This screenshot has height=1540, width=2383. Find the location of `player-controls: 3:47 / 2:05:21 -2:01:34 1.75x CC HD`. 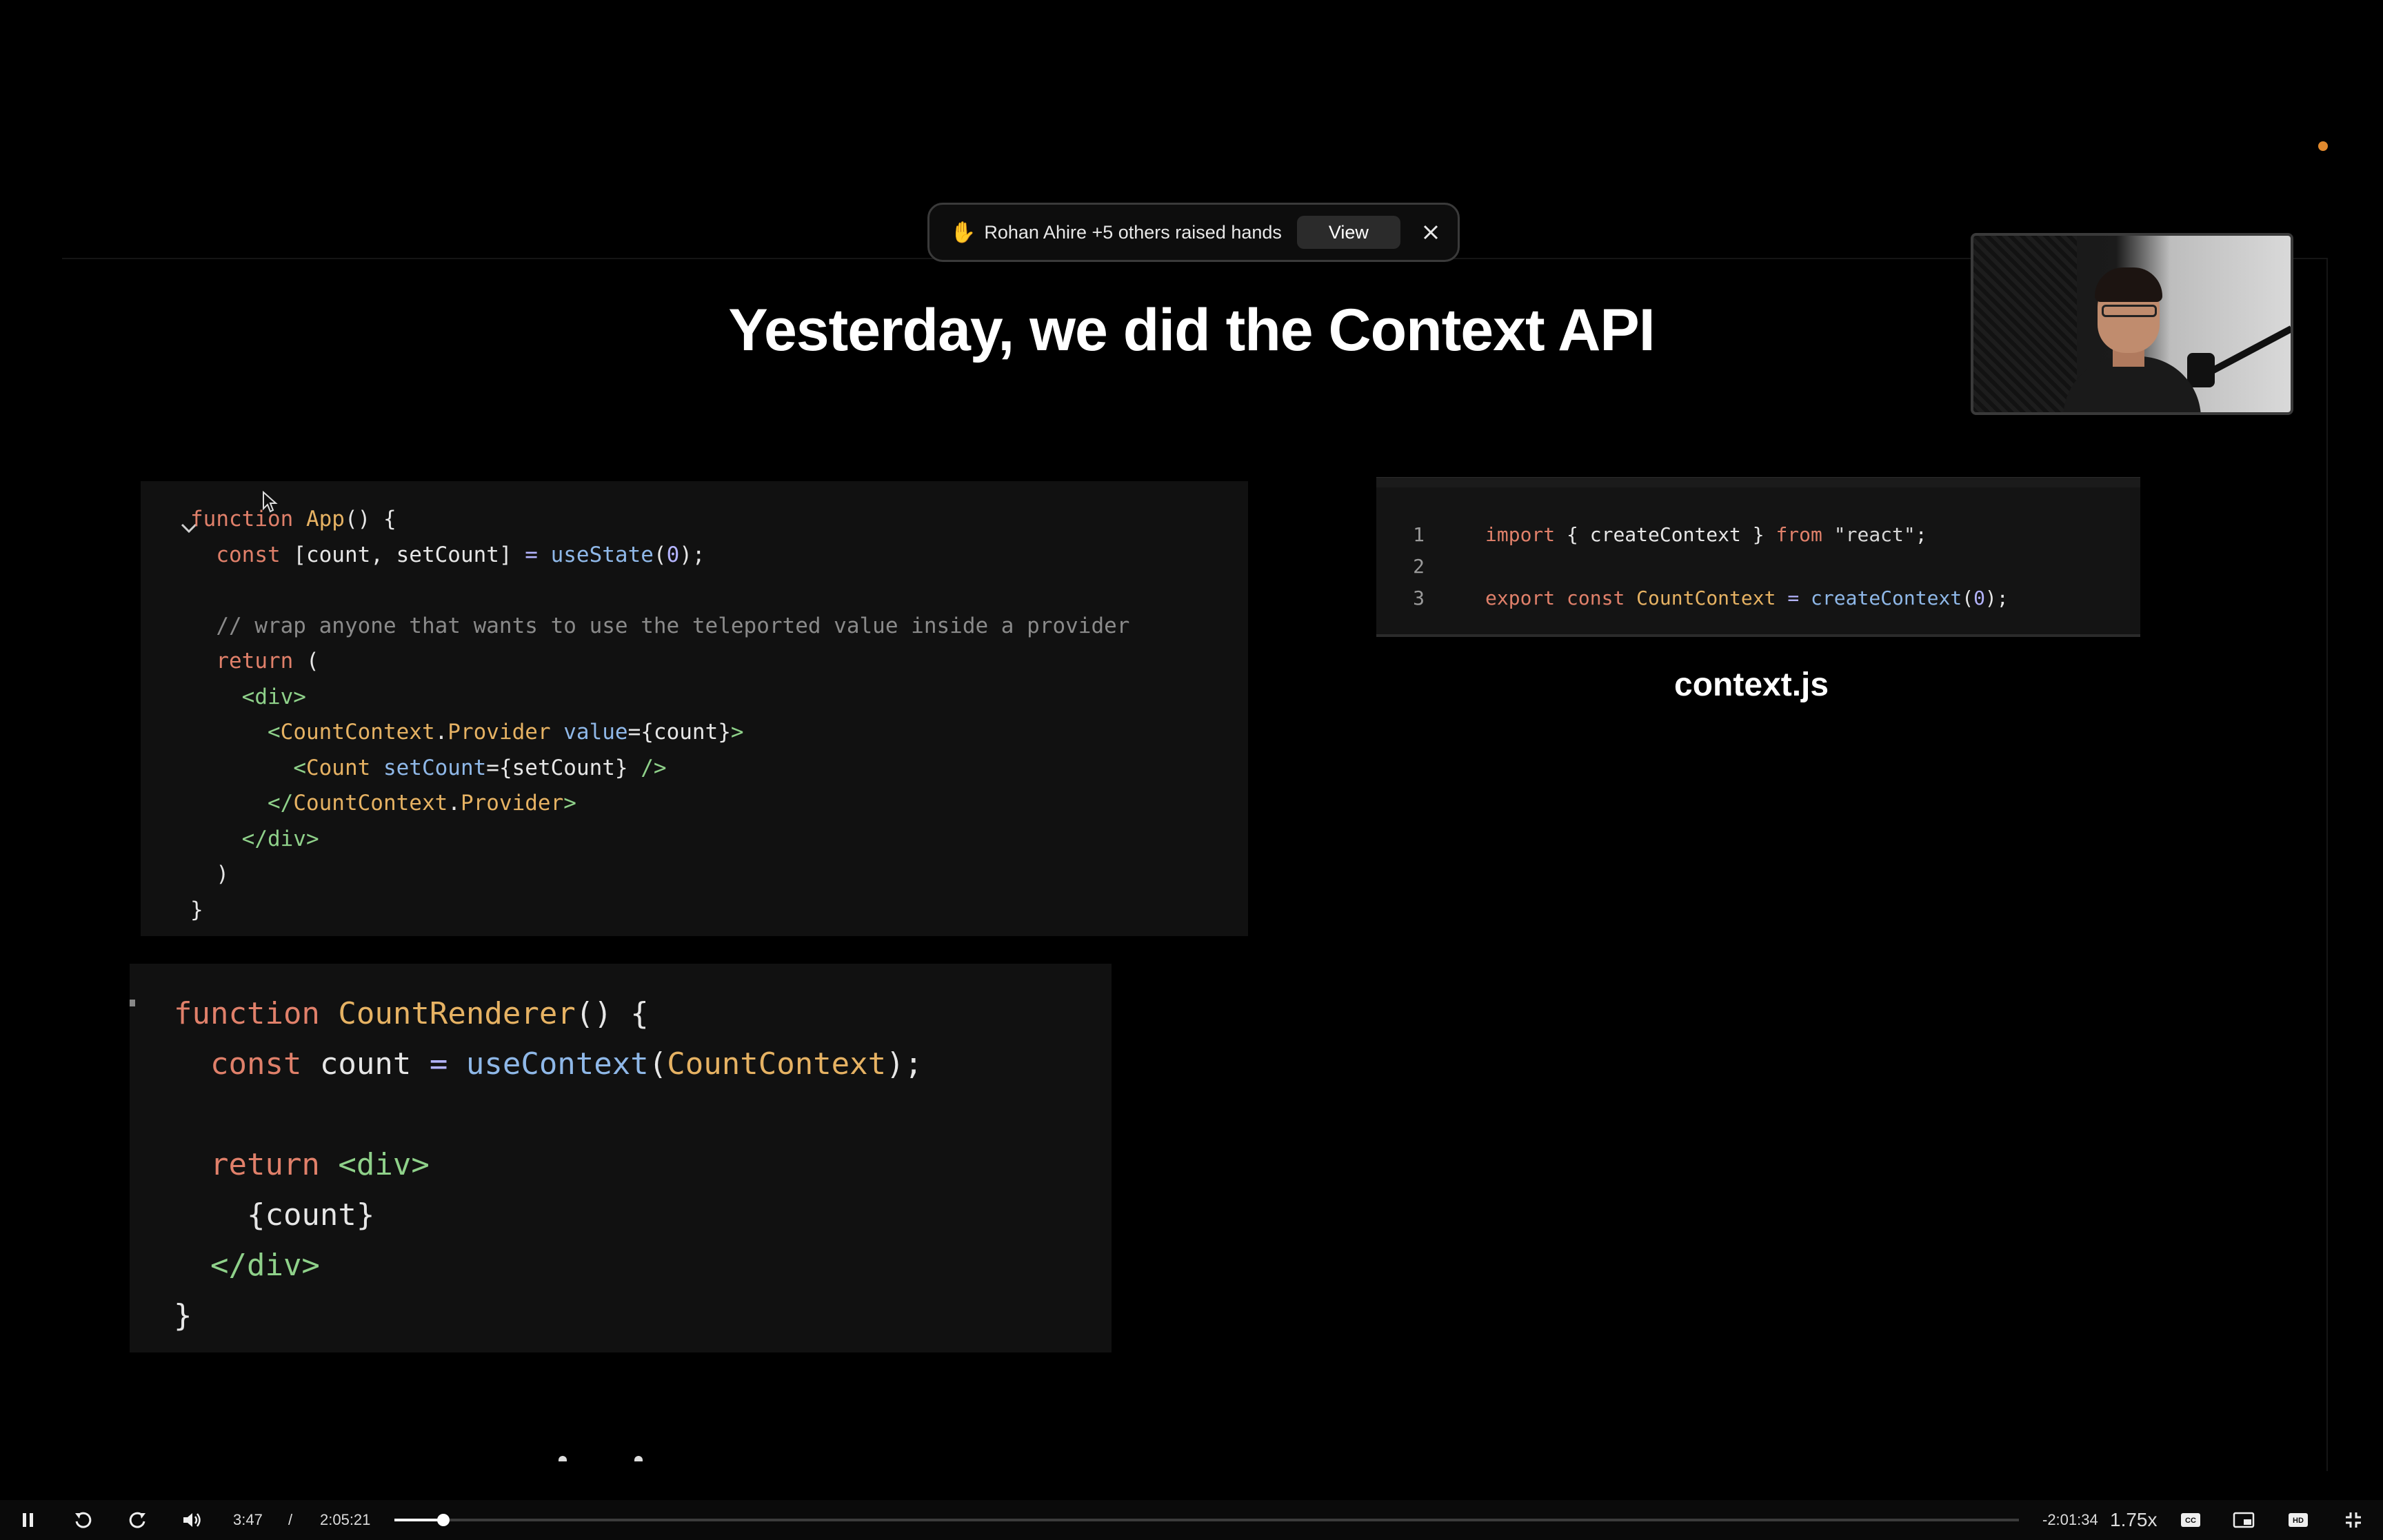

player-controls: 3:47 / 2:05:21 -2:01:34 1.75x CC HD is located at coordinates (1191, 1520).